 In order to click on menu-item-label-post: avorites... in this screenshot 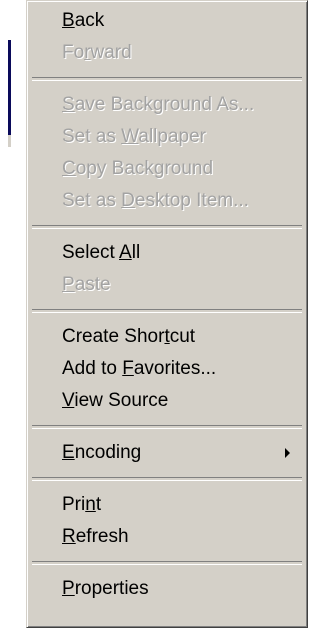, I will do `click(175, 368)`.